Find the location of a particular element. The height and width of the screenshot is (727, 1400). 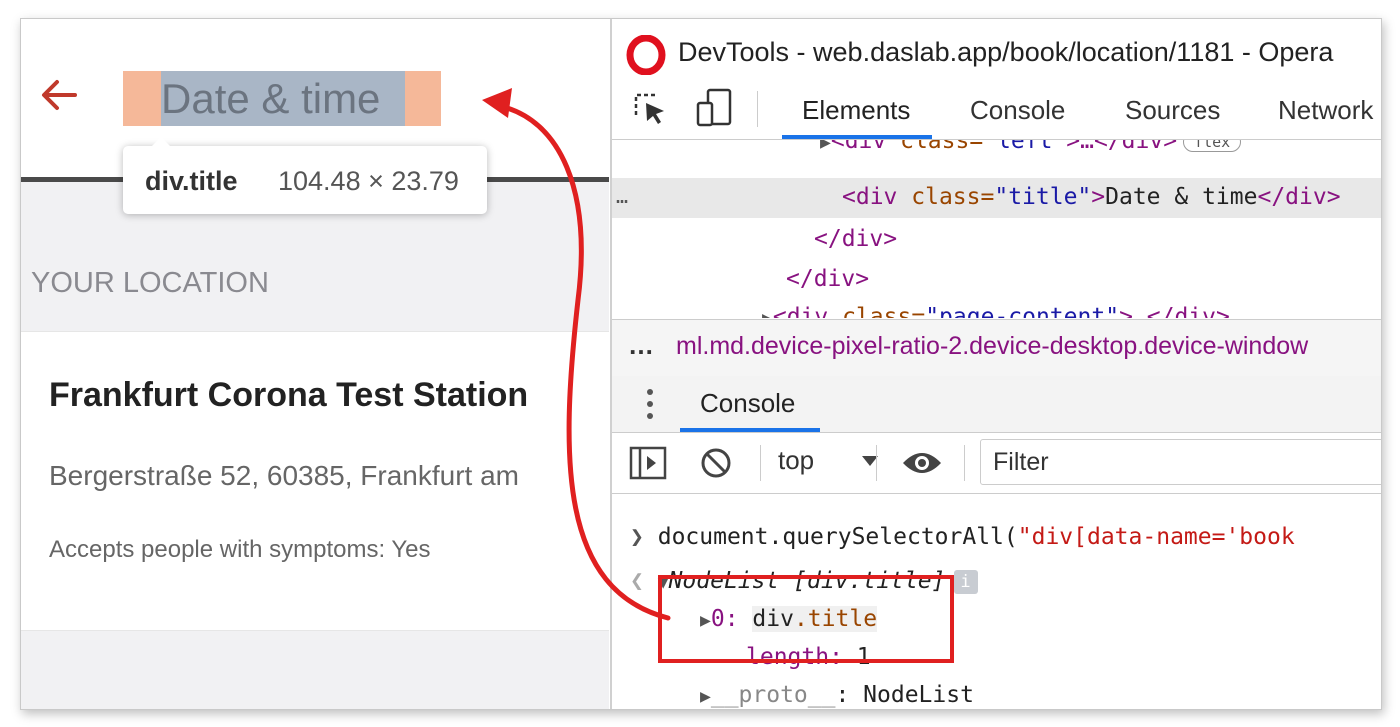

location-symptoms: Accepts people with symptoms: Yes is located at coordinates (240, 549).